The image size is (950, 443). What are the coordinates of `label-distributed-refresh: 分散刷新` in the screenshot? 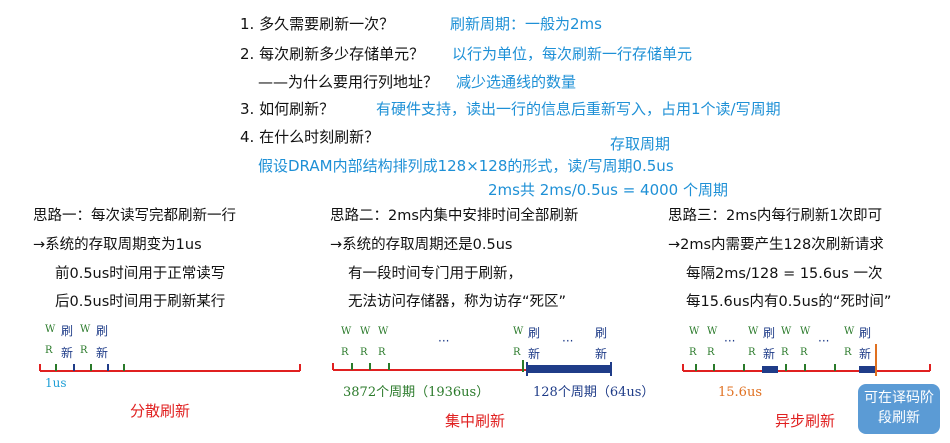 It's located at (160, 411).